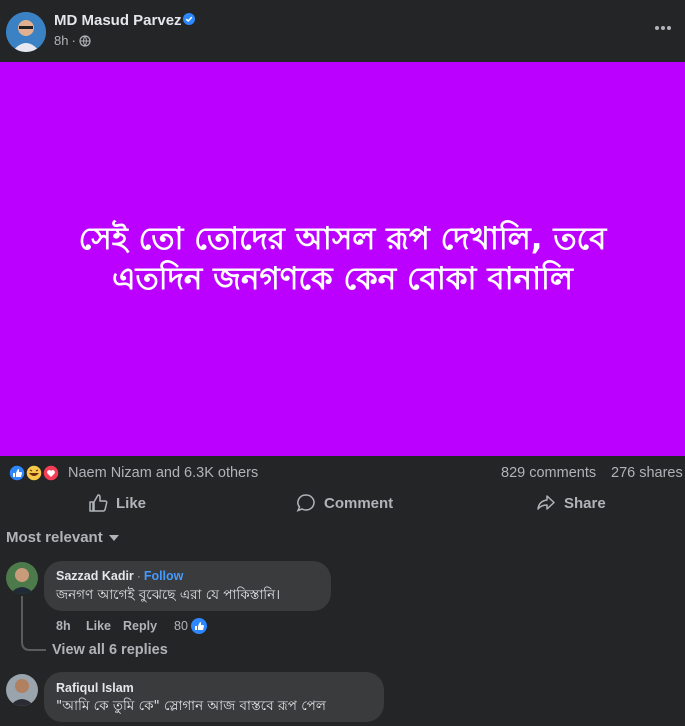 Image resolution: width=685 pixels, height=726 pixels. Describe the element at coordinates (33, 623) in the screenshot. I see `reply-thread-line` at that location.